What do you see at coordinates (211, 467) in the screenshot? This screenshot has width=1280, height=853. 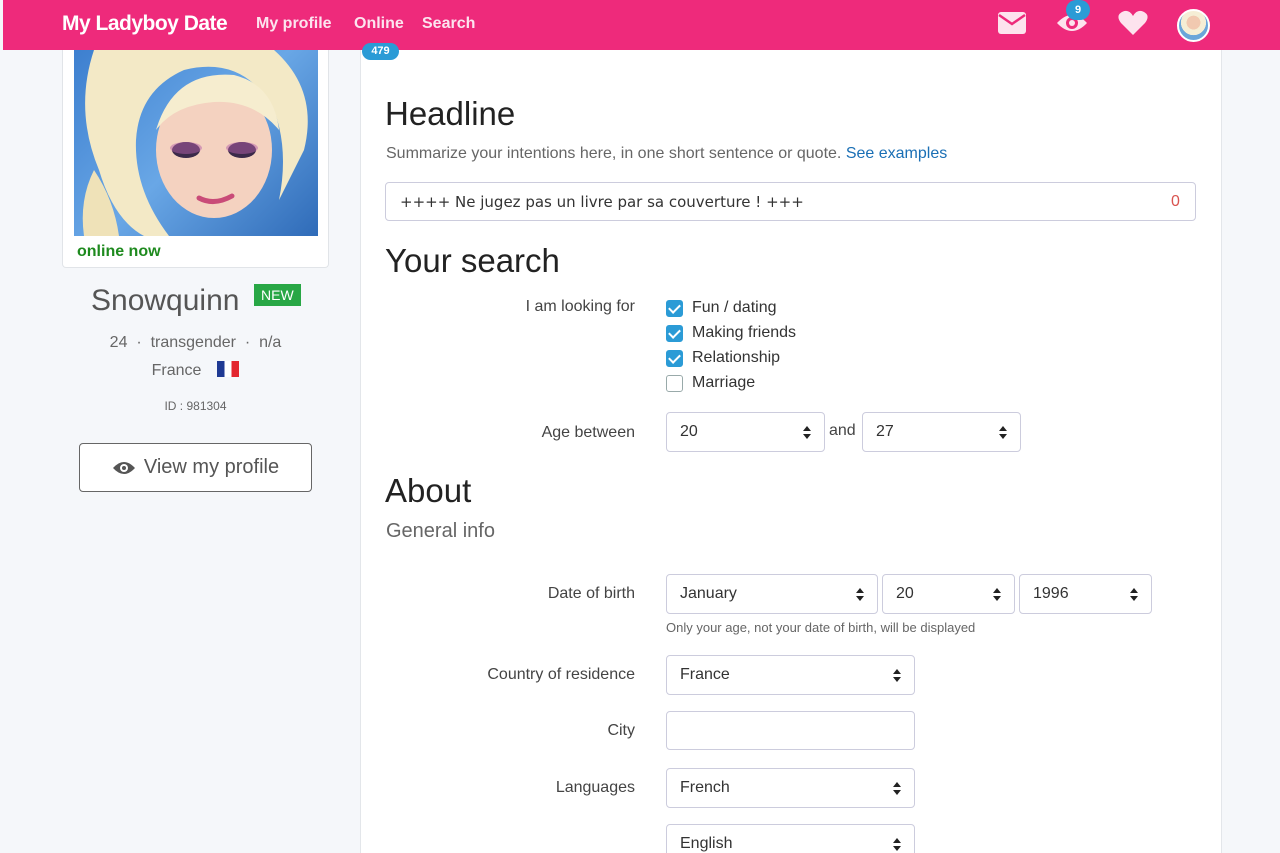 I see `view-my-profile-label: View my profile` at bounding box center [211, 467].